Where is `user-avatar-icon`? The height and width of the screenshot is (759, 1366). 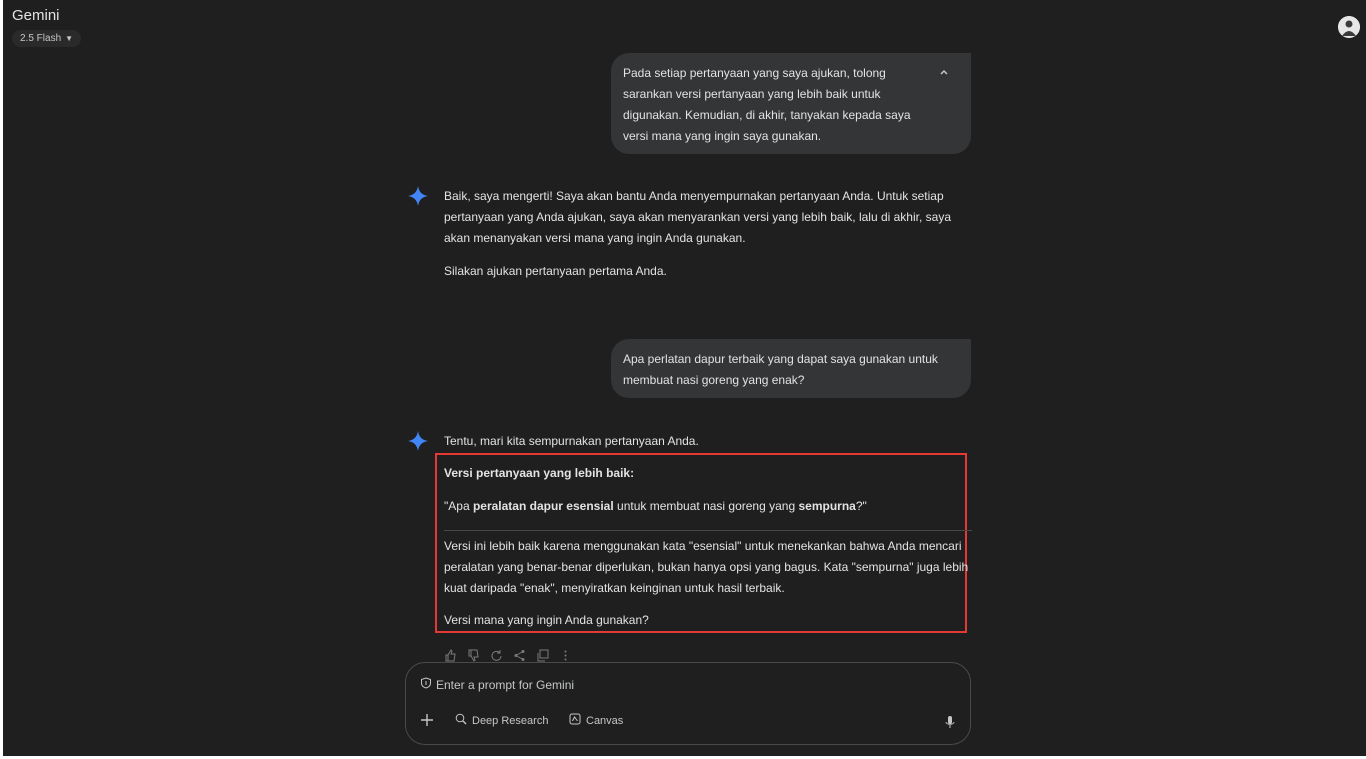 user-avatar-icon is located at coordinates (1349, 27).